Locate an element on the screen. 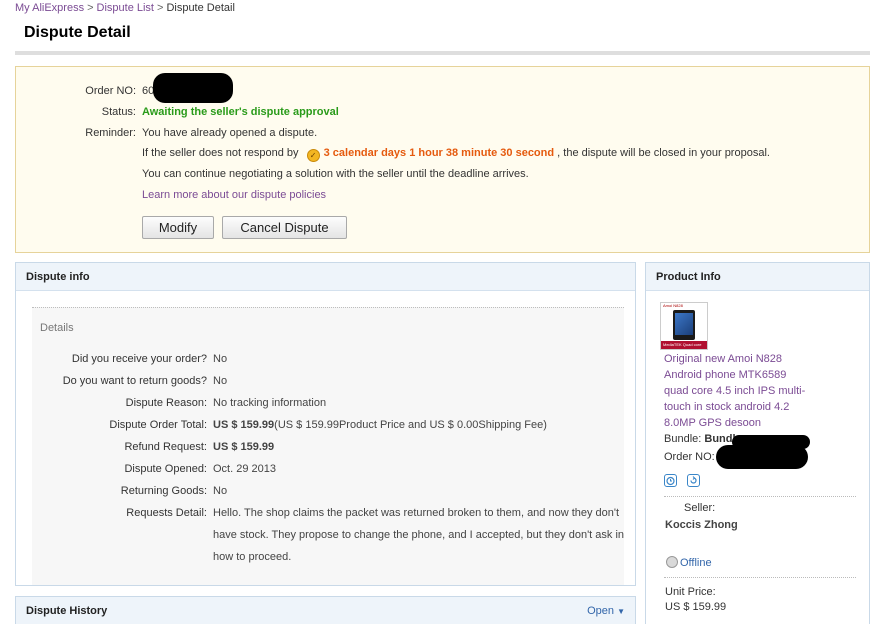 This screenshot has height=624, width=885. dispute-history-toggle: Open ▼ is located at coordinates (606, 611).